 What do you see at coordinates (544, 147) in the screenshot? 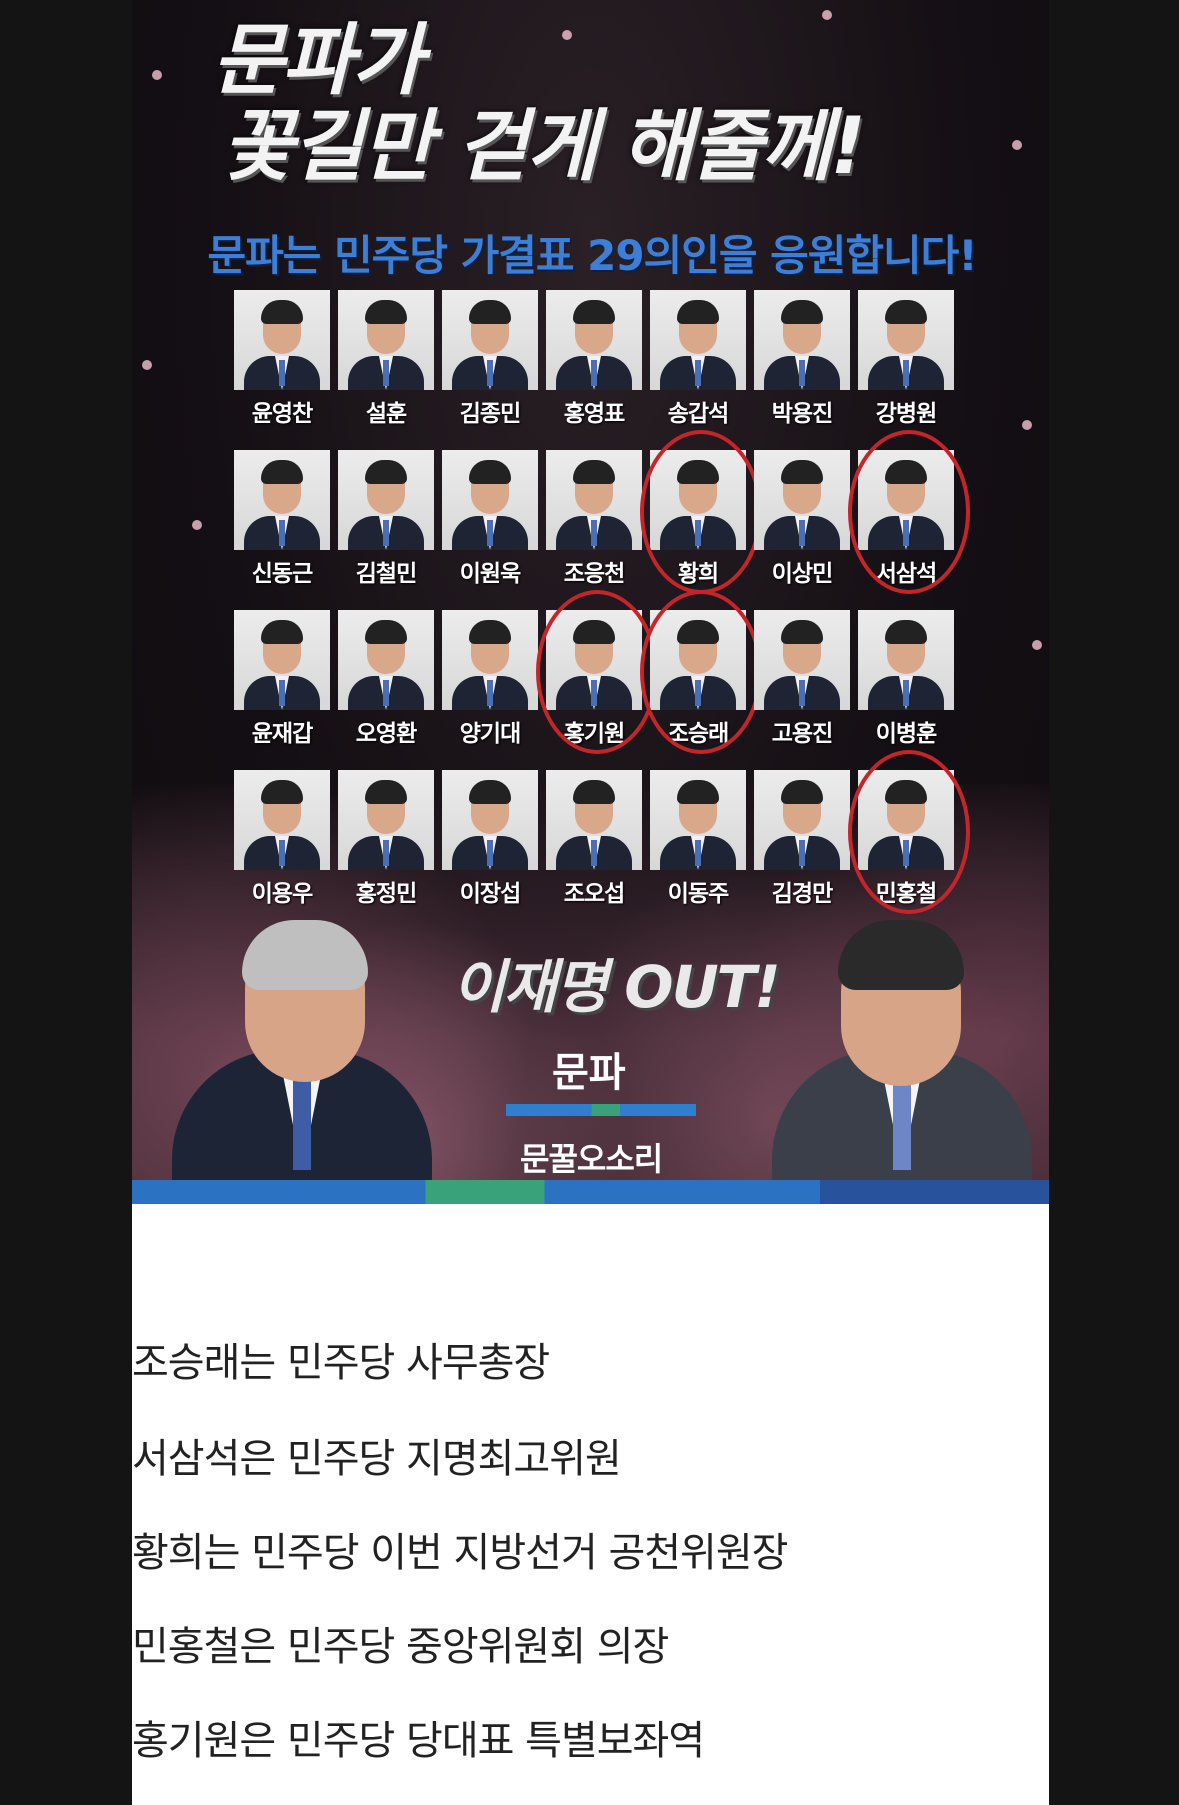
I see `poster-title-line2: 꽃길만 걷게 해줄께!` at bounding box center [544, 147].